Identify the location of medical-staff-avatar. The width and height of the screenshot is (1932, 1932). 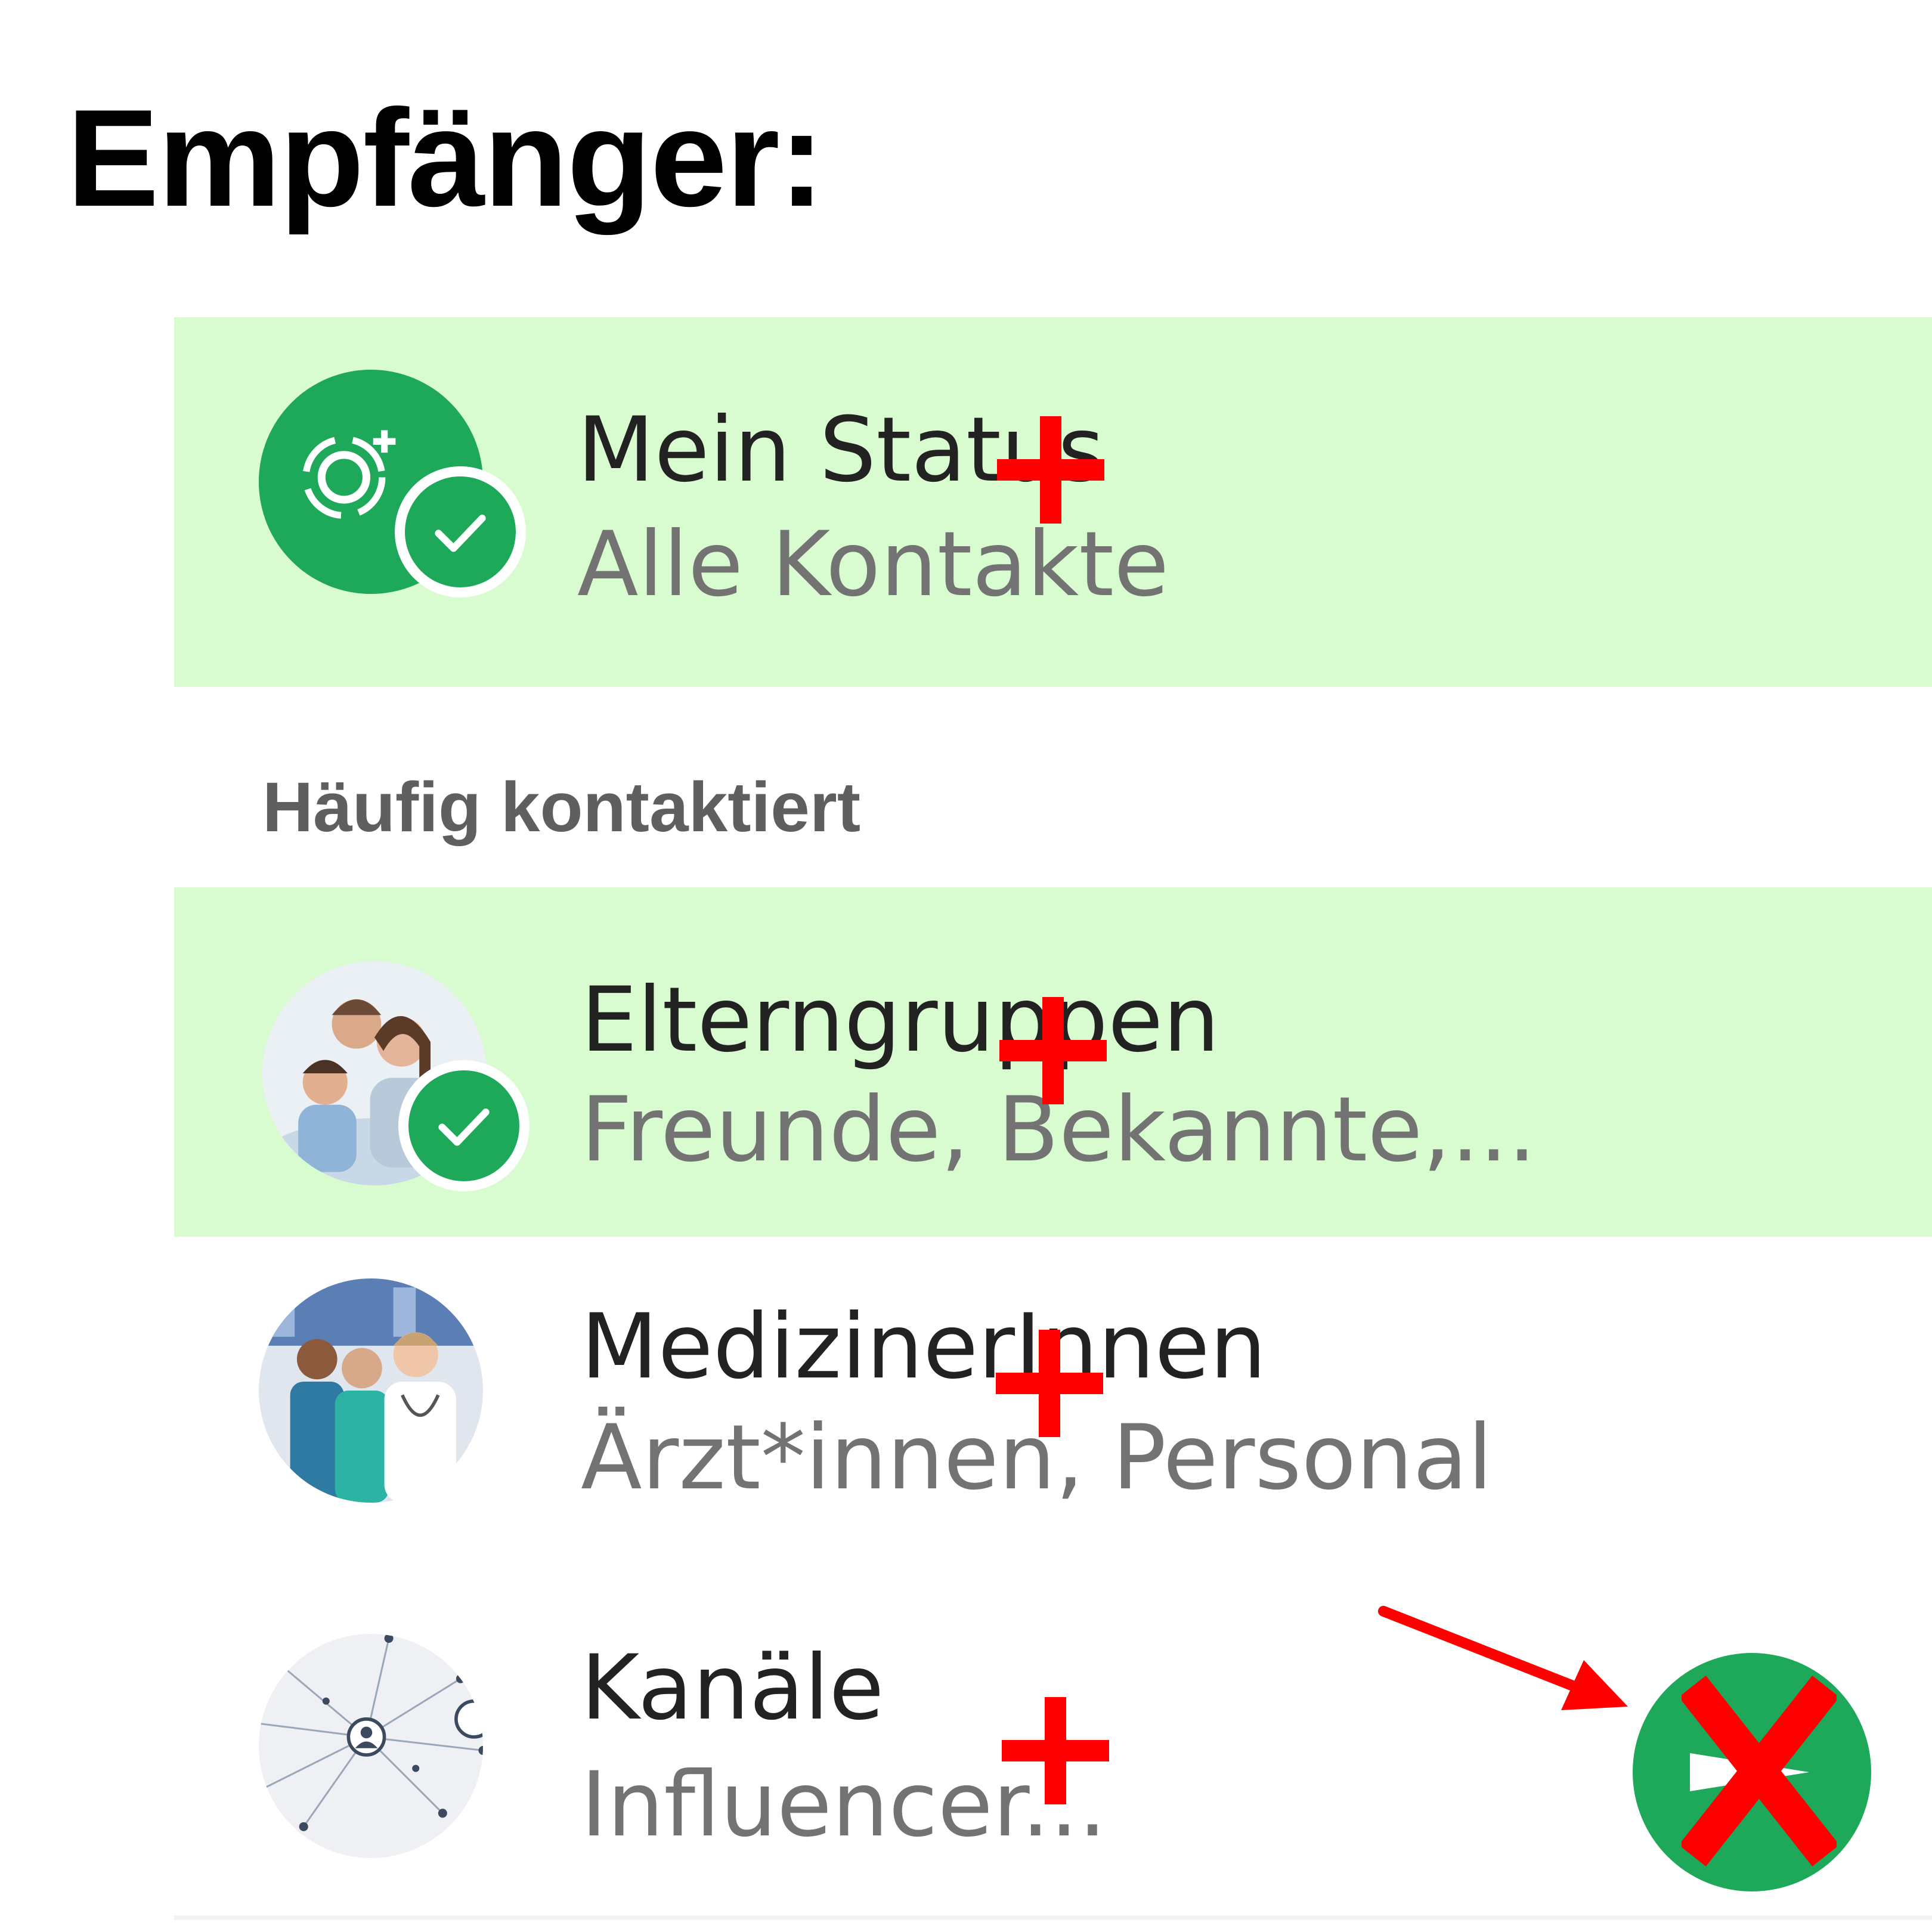
(371, 1390).